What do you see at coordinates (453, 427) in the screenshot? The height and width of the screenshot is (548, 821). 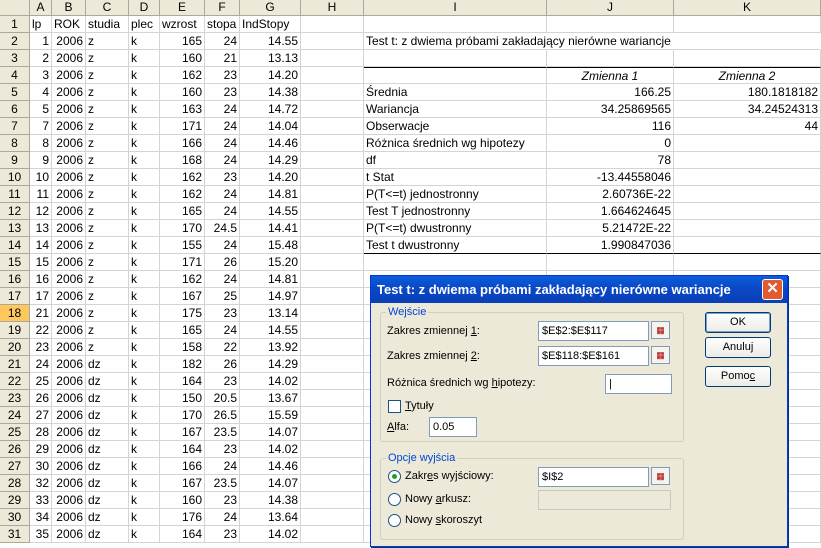 I see `alpha-input: 0.05` at bounding box center [453, 427].